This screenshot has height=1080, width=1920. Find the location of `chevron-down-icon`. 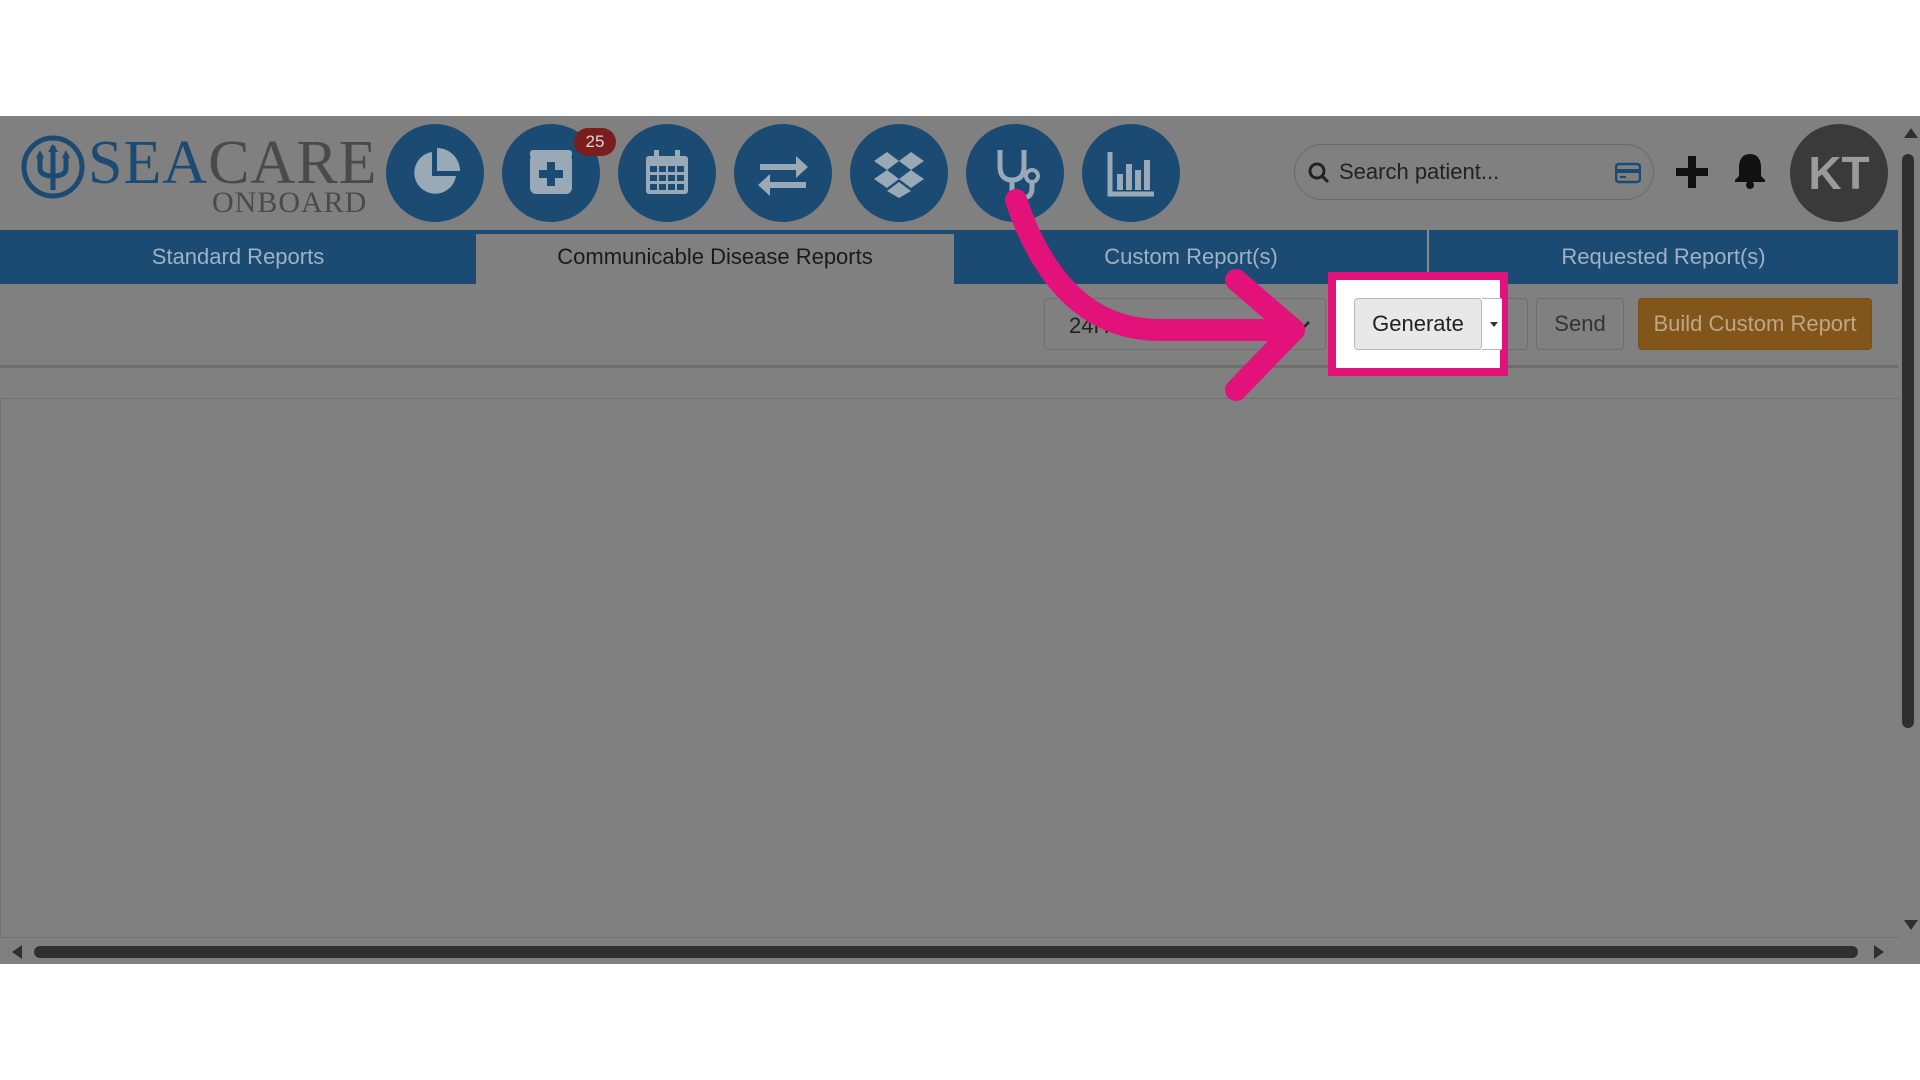

chevron-down-icon is located at coordinates (1303, 325).